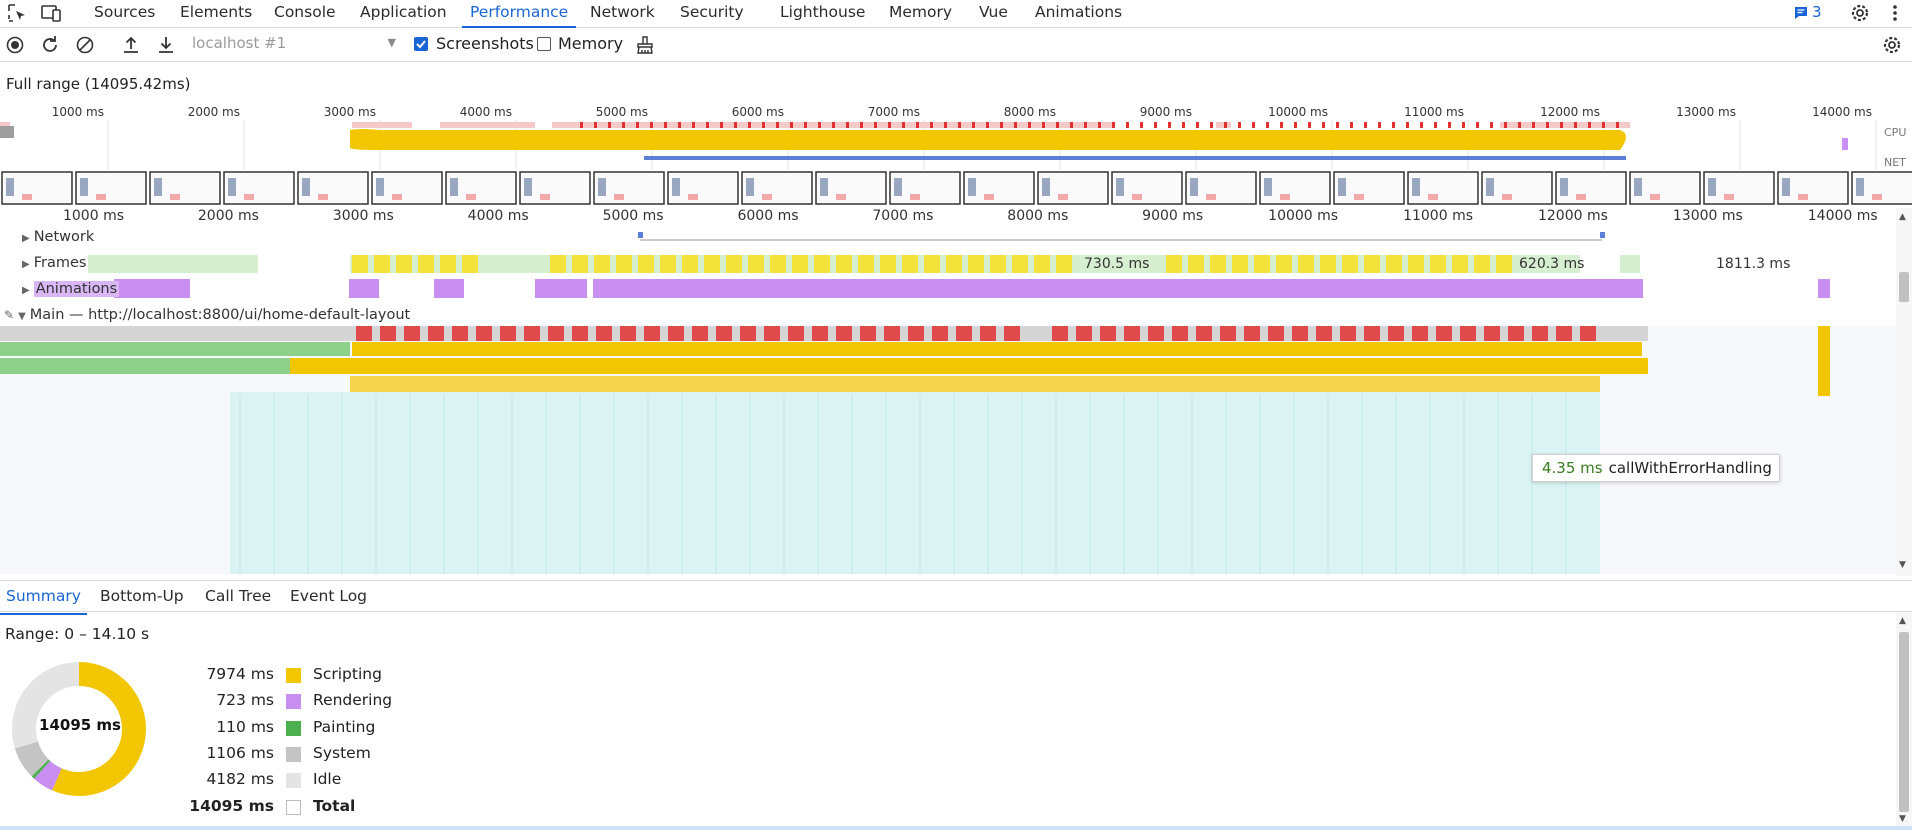  Describe the element at coordinates (238, 596) in the screenshot. I see `tab-call-tree: Call Tree` at that location.